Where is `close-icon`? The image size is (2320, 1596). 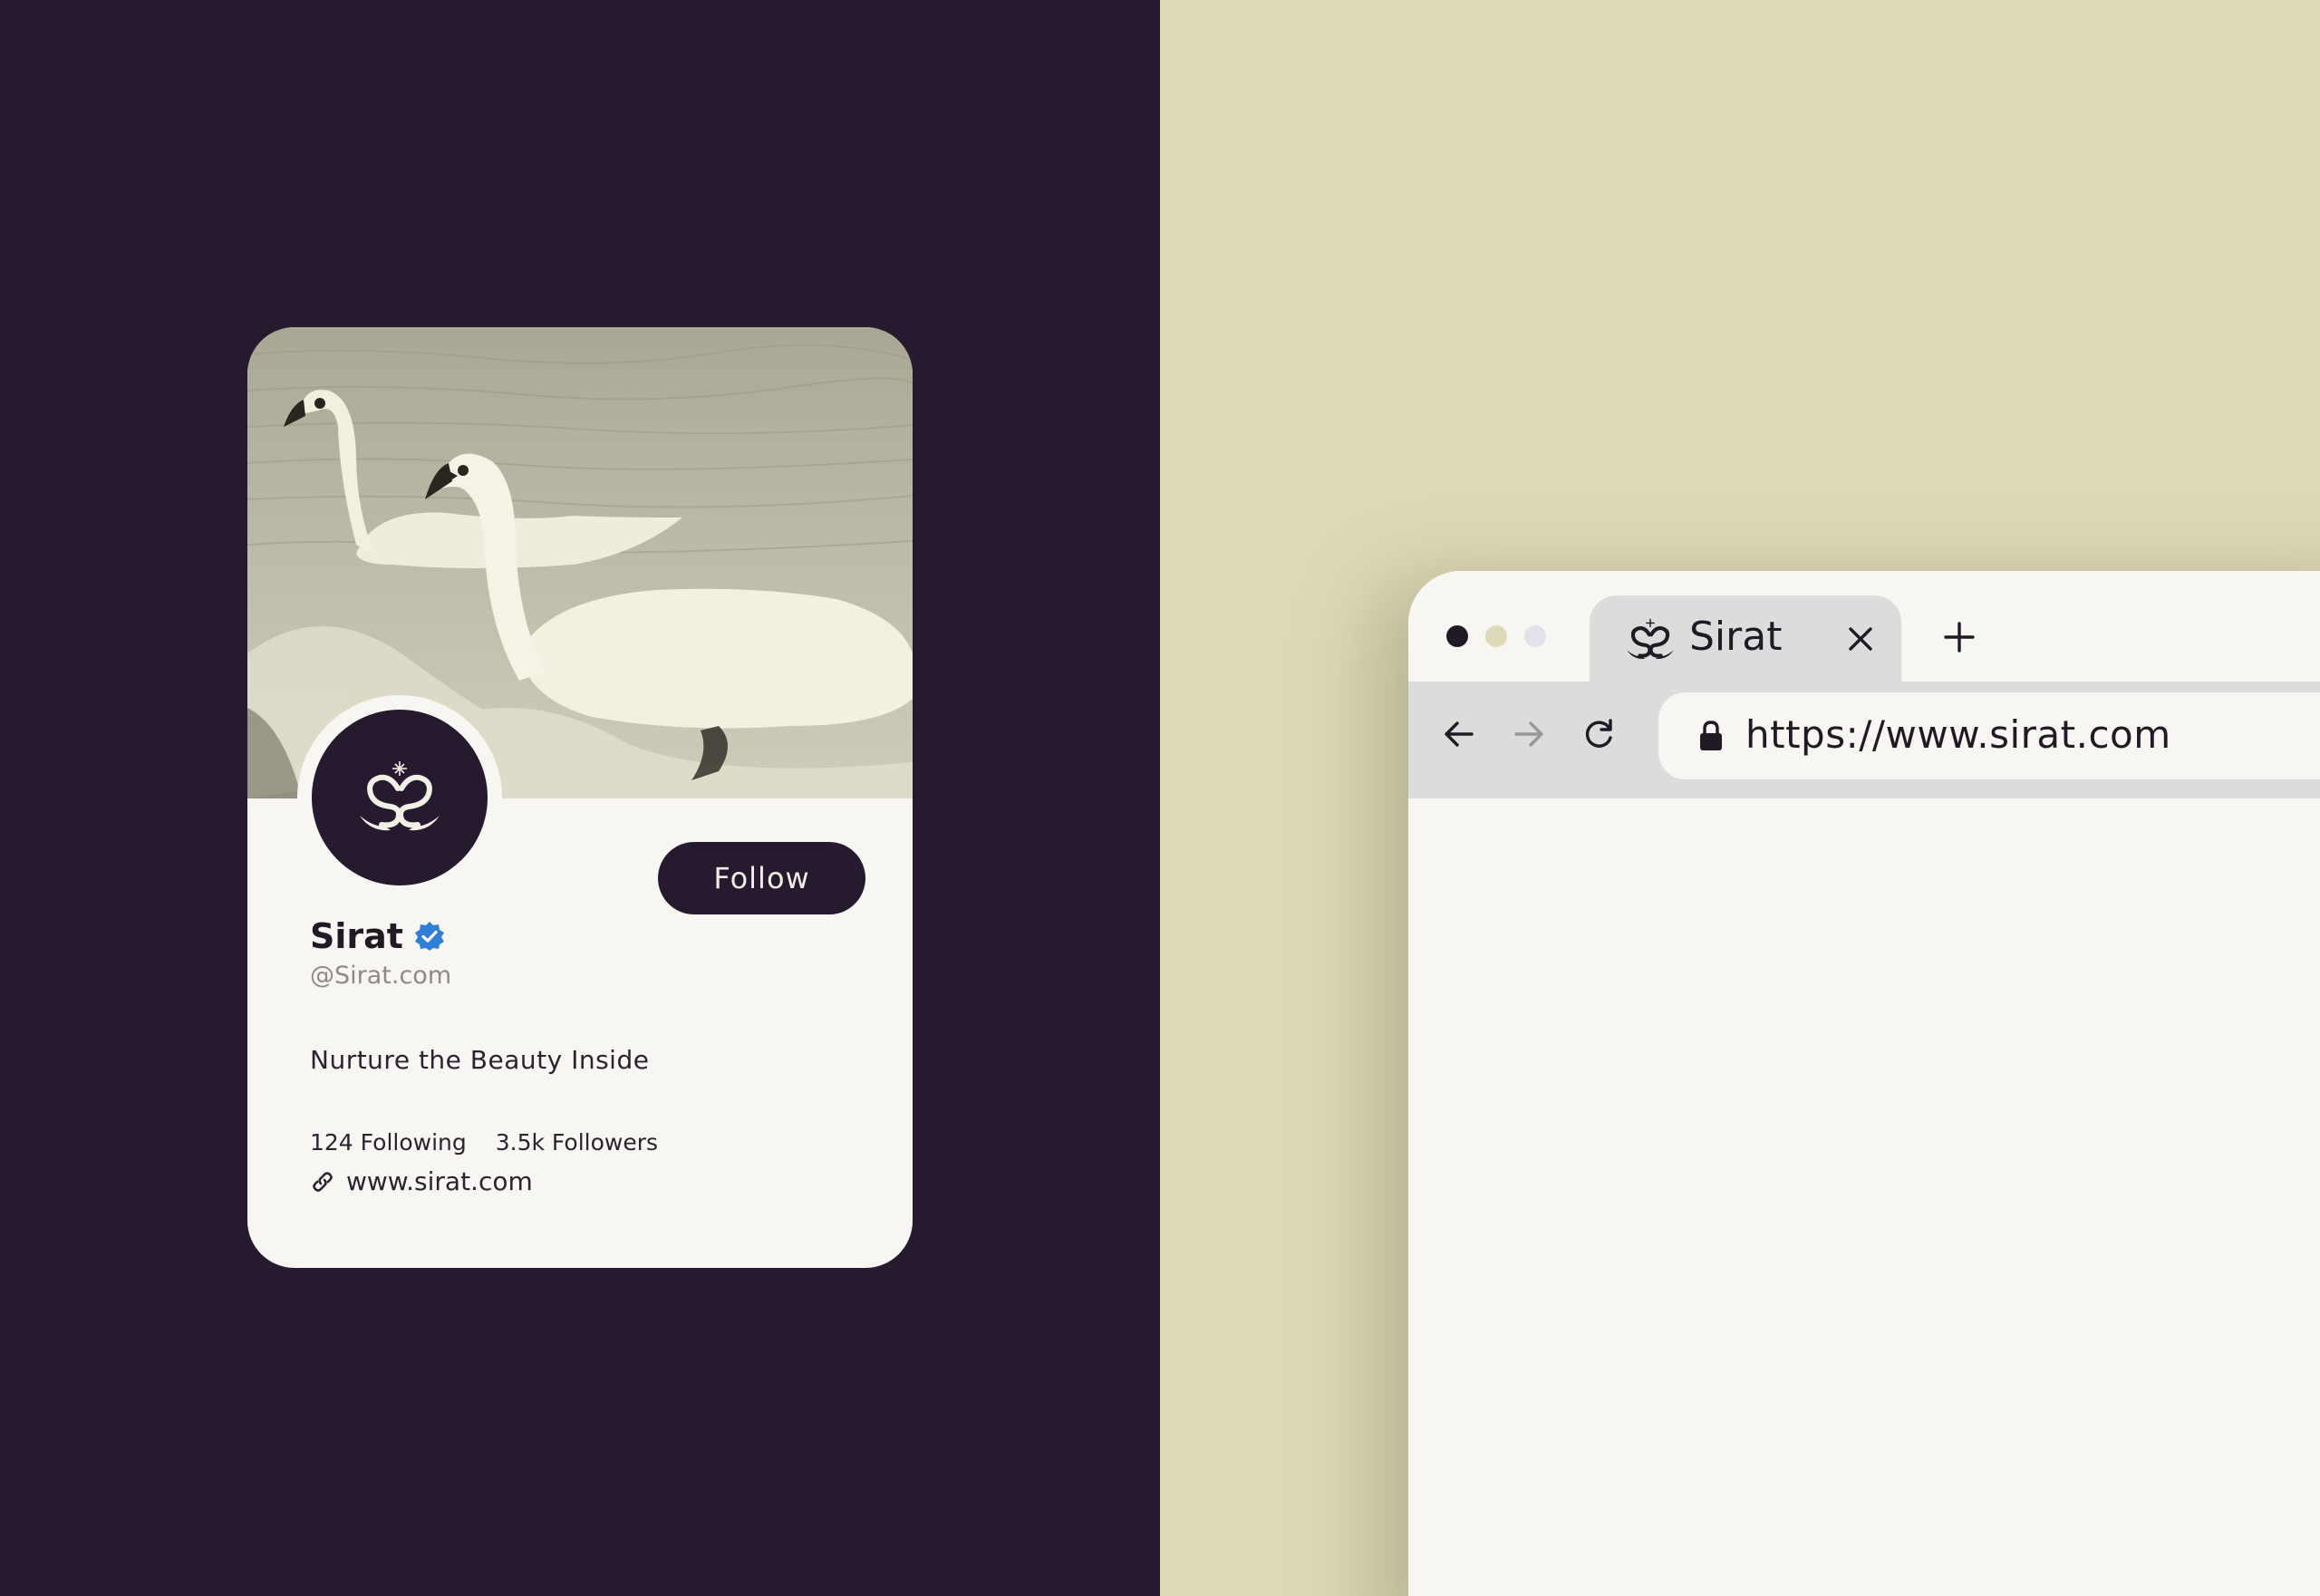
close-icon is located at coordinates (1860, 639).